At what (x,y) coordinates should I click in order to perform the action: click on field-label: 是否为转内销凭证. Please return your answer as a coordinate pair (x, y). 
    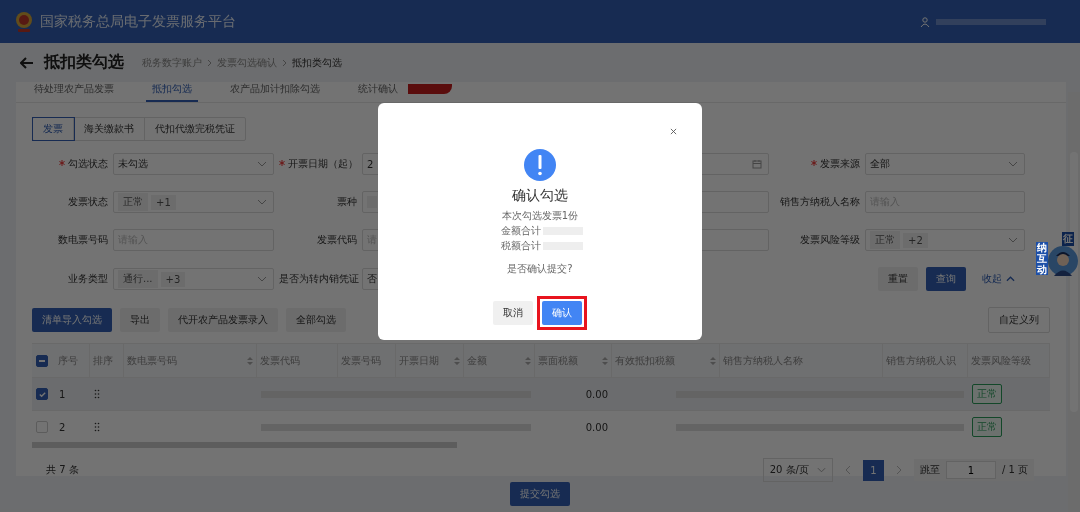
    Looking at the image, I should click on (318, 279).